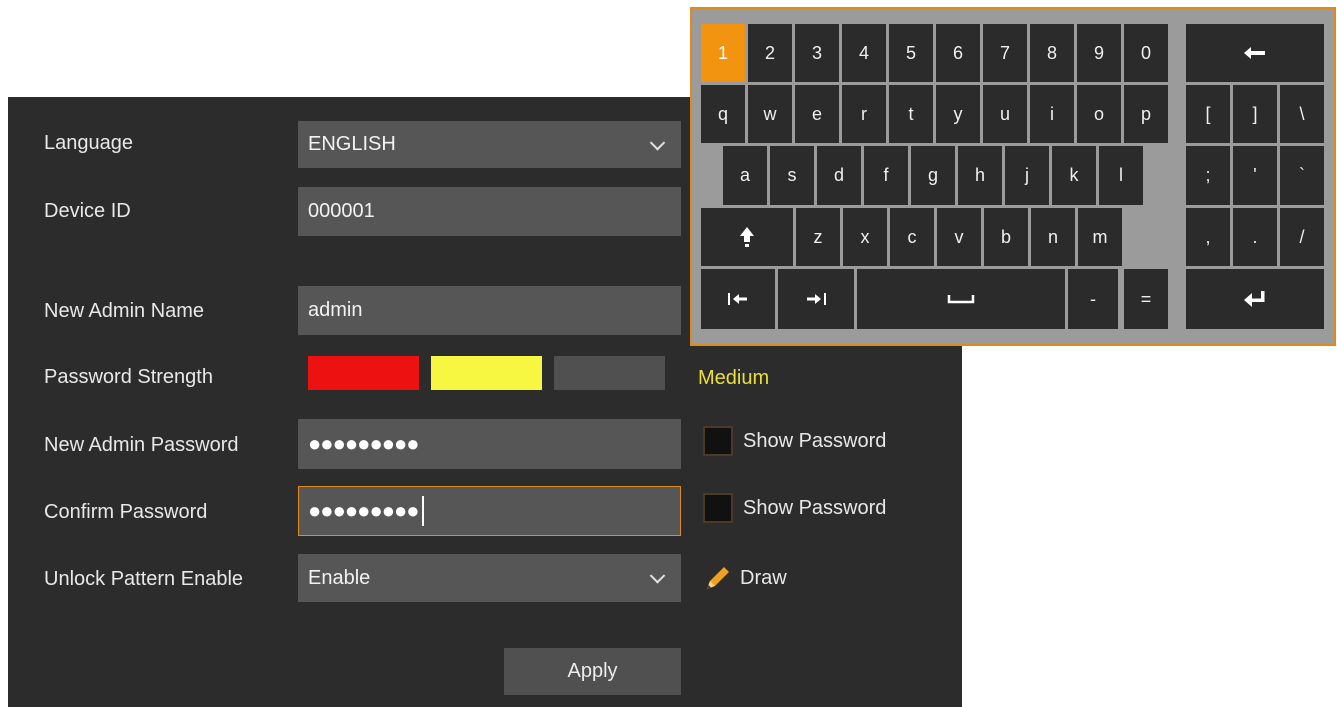  What do you see at coordinates (1302, 175) in the screenshot?
I see `key-symbol-5: `` at bounding box center [1302, 175].